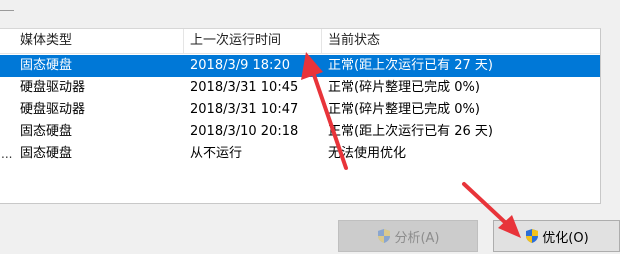 The height and width of the screenshot is (254, 620). Describe the element at coordinates (244, 87) in the screenshot. I see `cell-last-run: 2018/3/31 10:45` at that location.